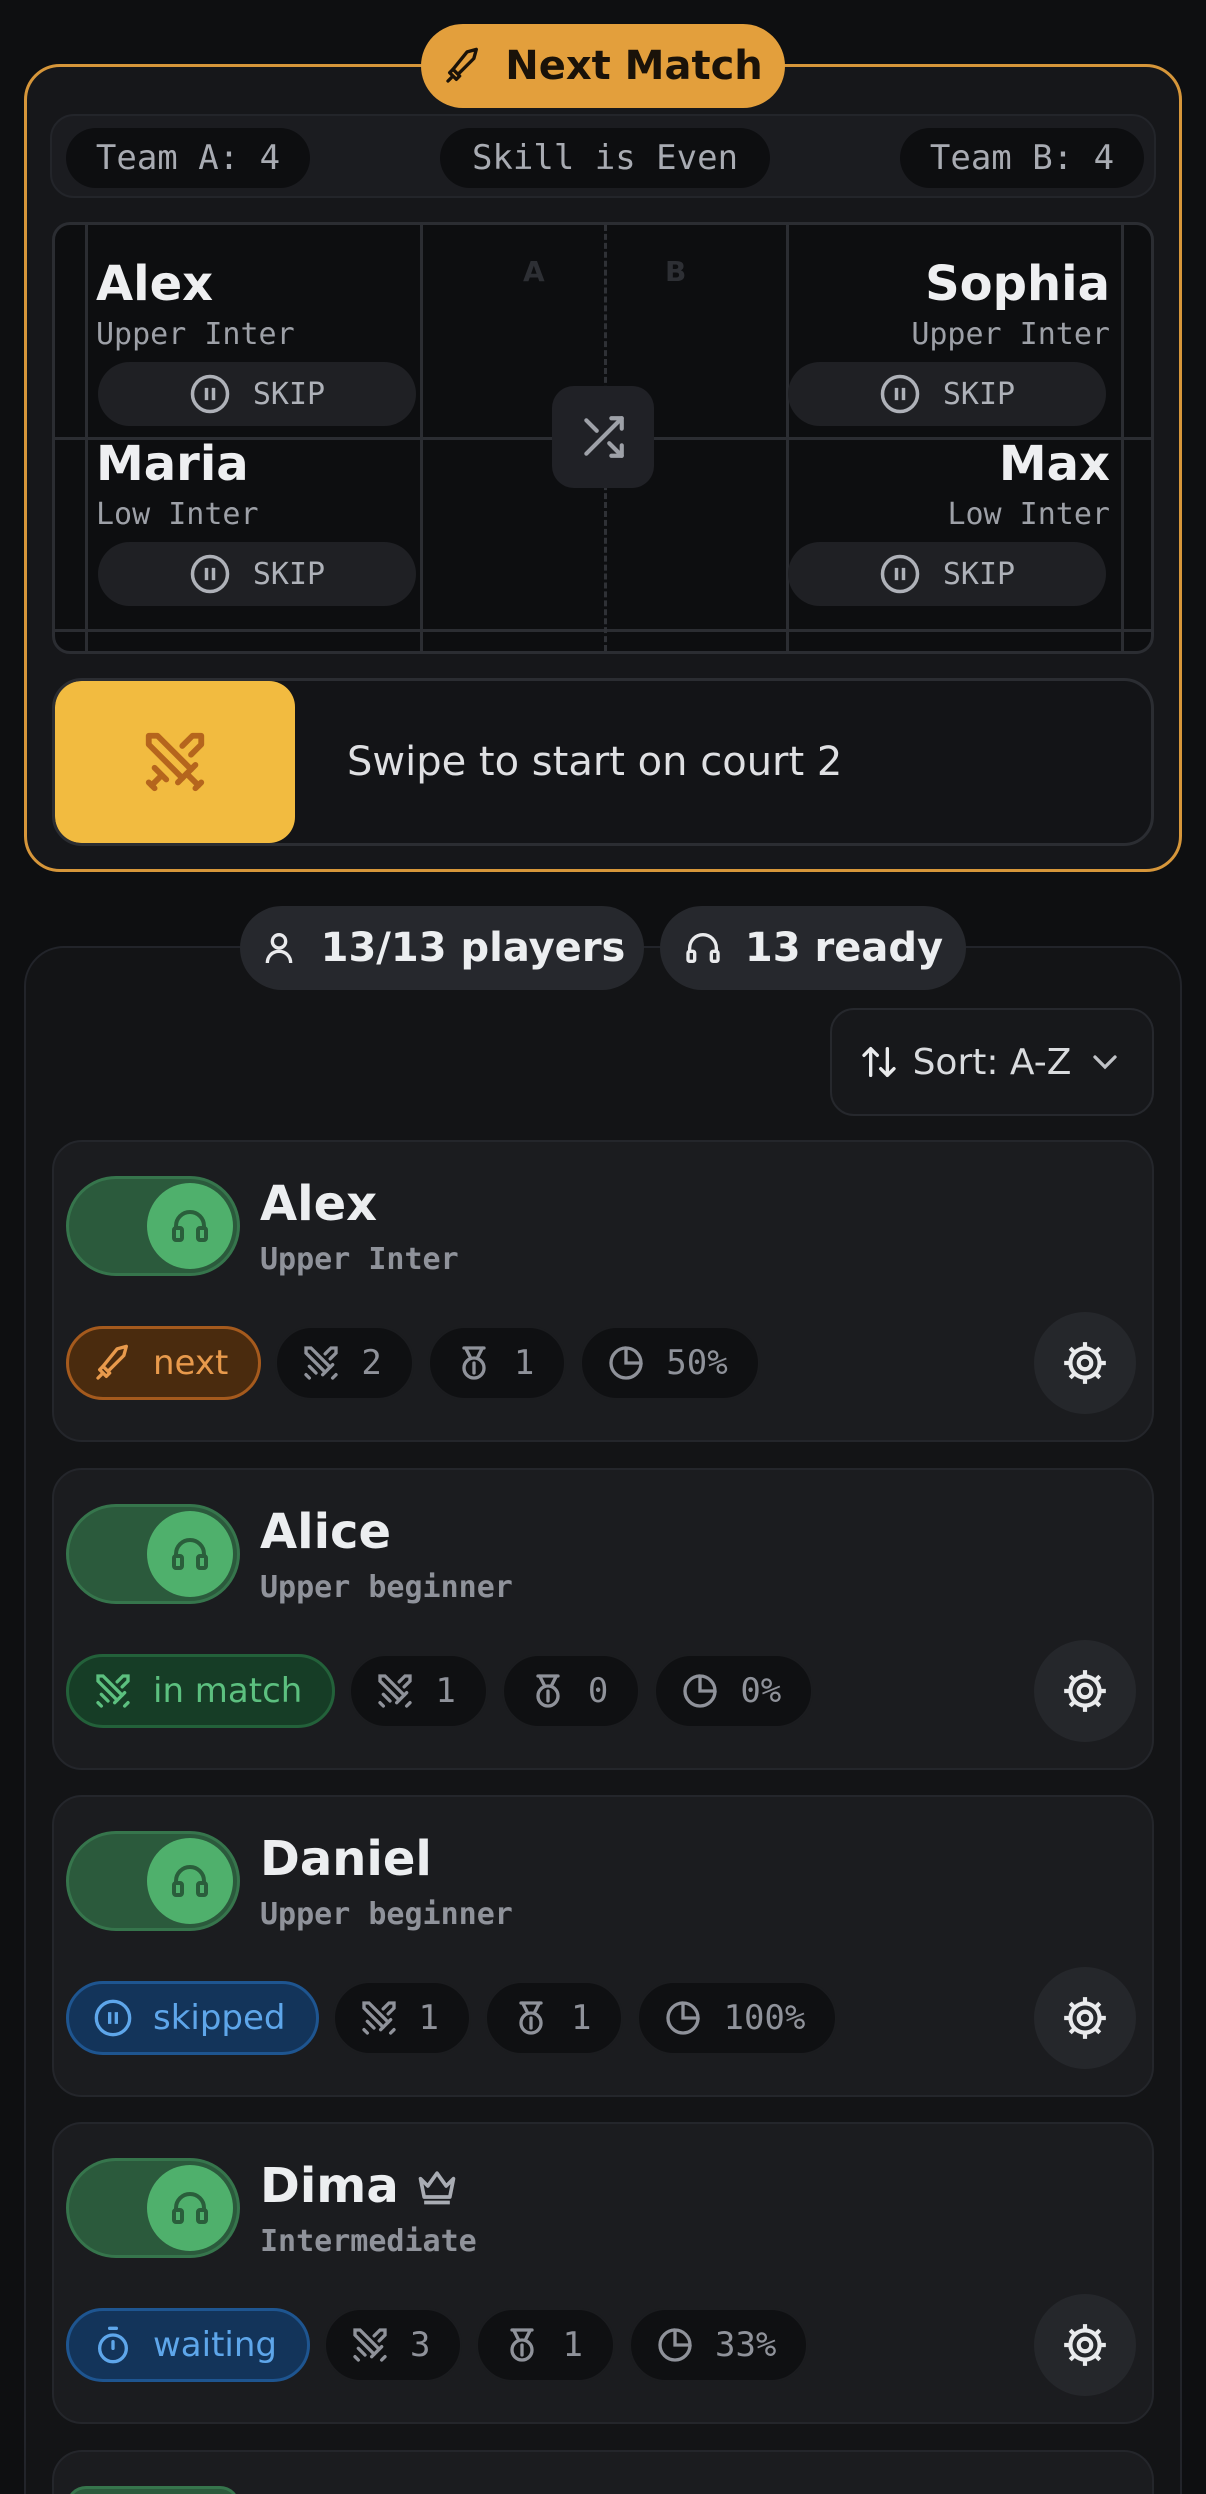 This screenshot has width=1206, height=2494. Describe the element at coordinates (1105, 1062) in the screenshot. I see `chevron-down-icon` at that location.